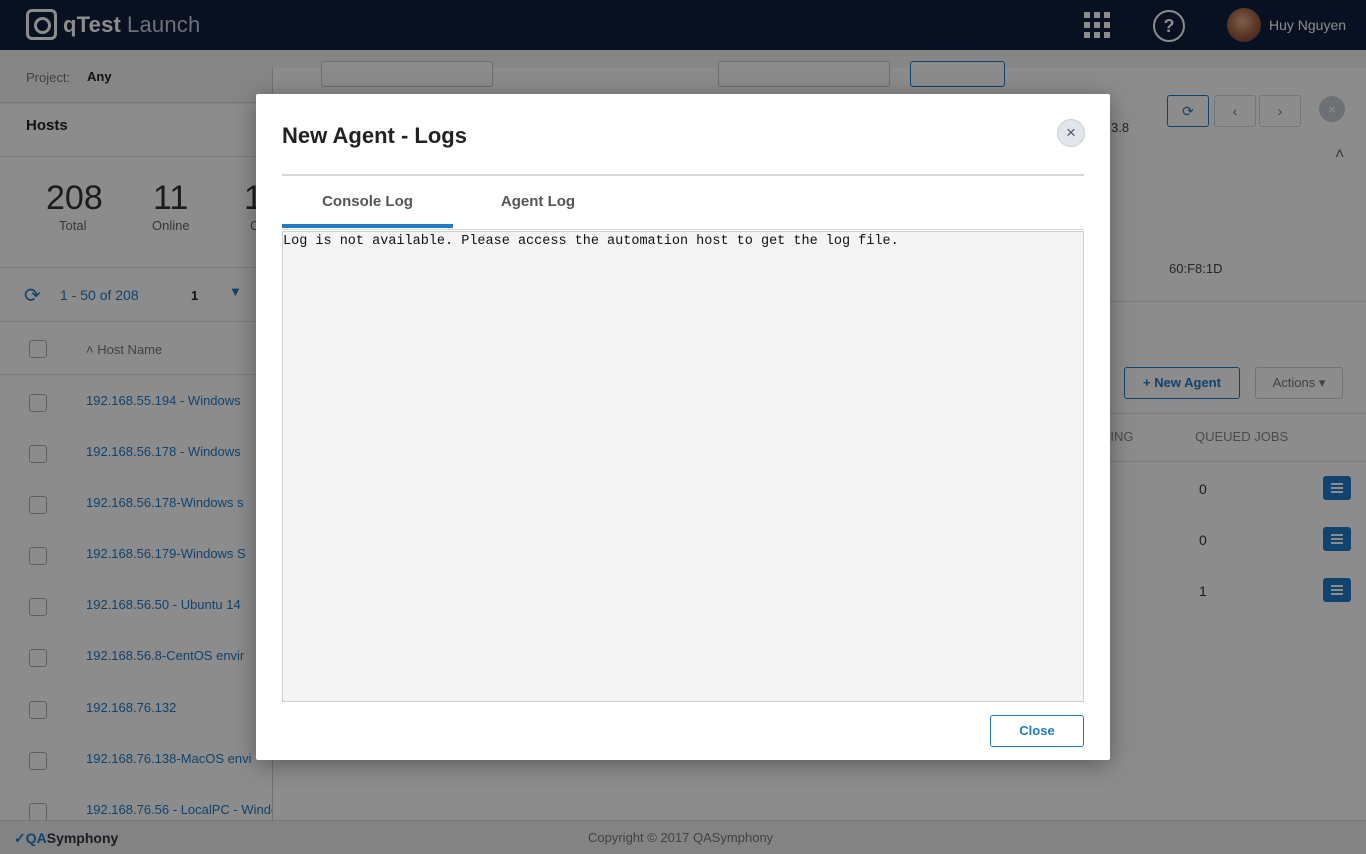 This screenshot has width=1366, height=854. Describe the element at coordinates (683, 229) in the screenshot. I see `tabs-divider` at that location.